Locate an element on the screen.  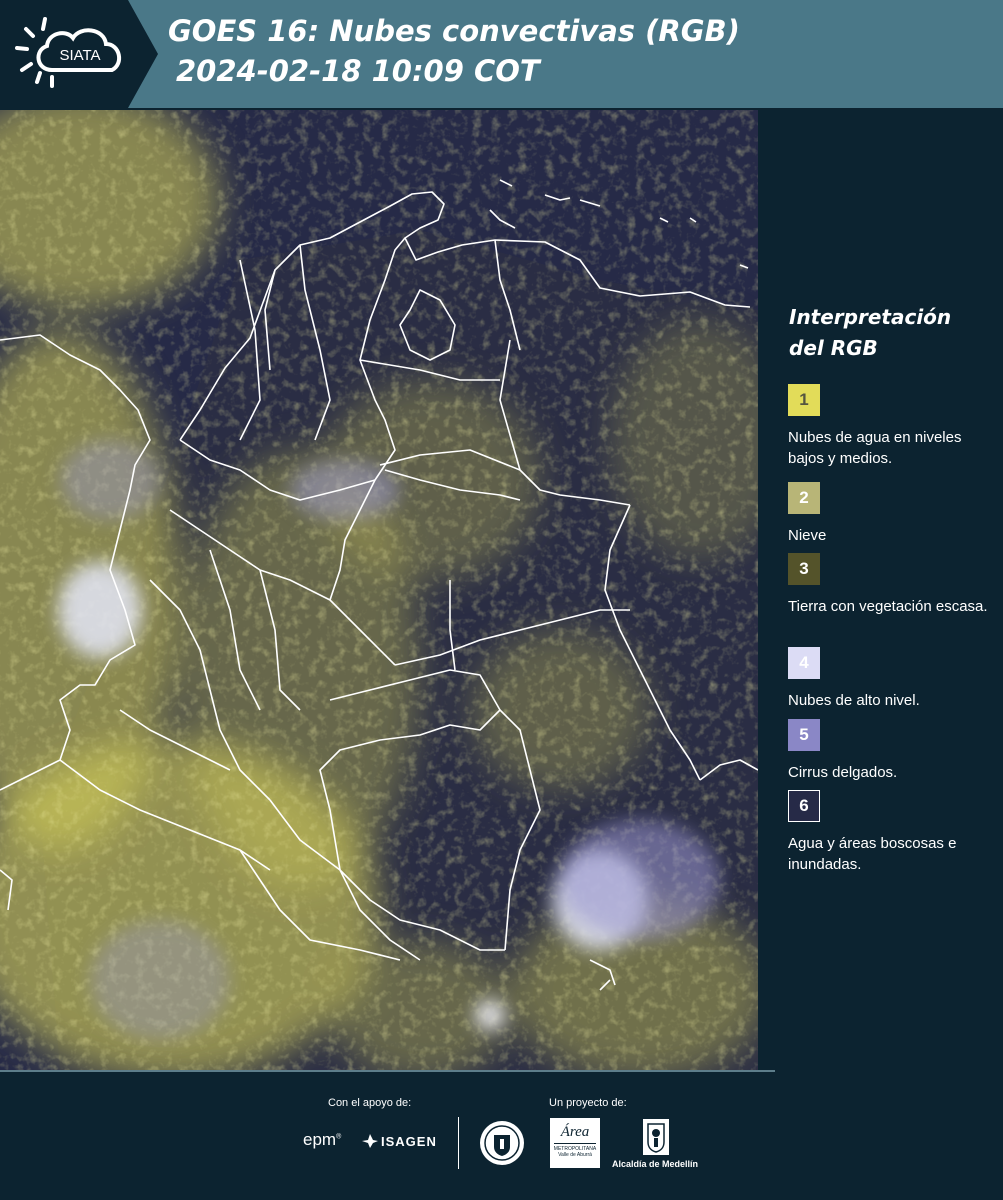
alcaldia-emblem-icon is located at coordinates (656, 1137).